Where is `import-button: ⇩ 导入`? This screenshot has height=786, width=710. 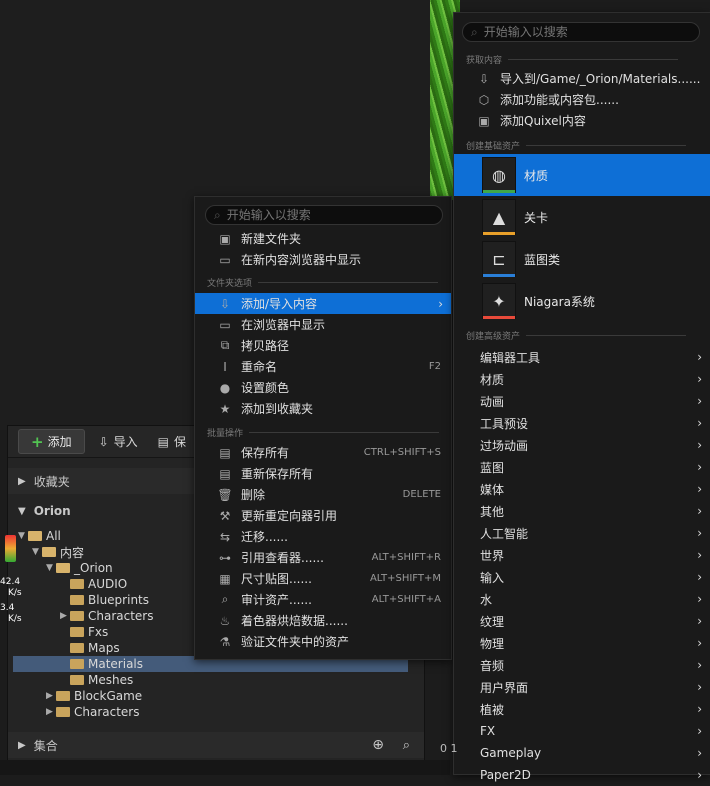
import-button: ⇩ 导入 is located at coordinates (118, 441).